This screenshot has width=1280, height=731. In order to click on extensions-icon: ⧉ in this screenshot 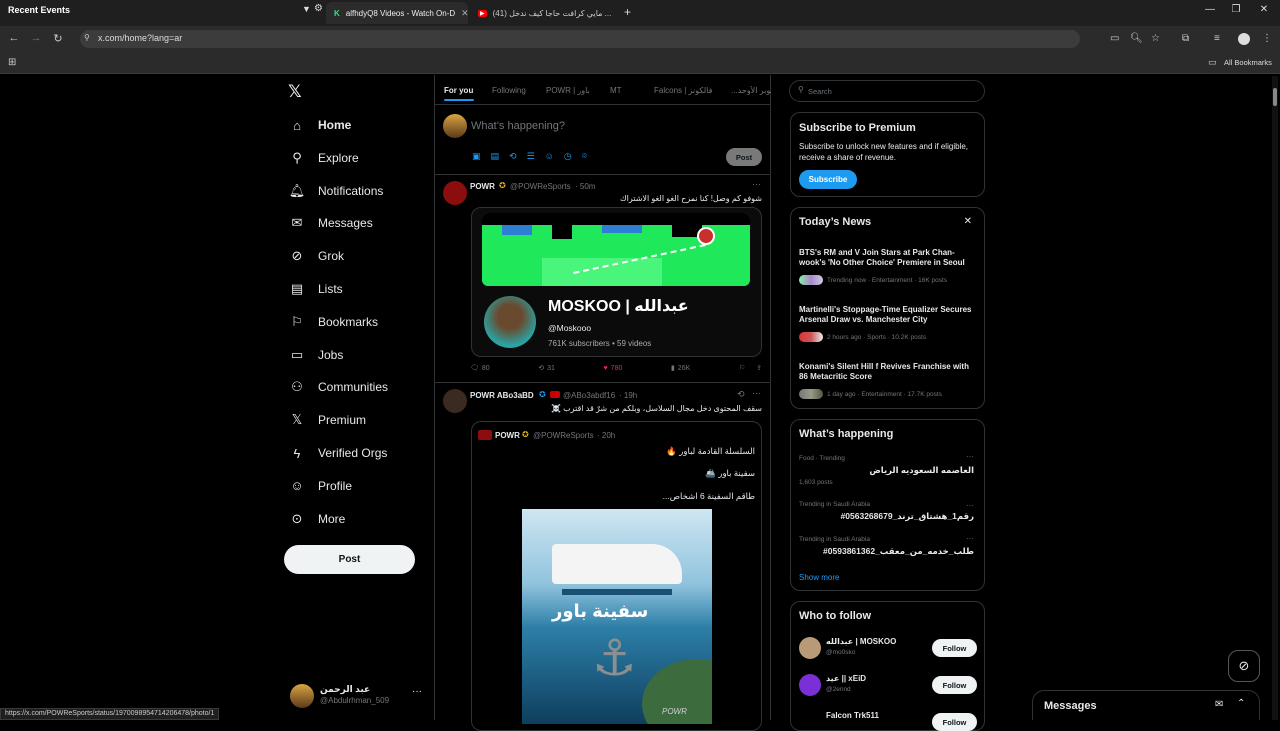, I will do `click(1185, 38)`.